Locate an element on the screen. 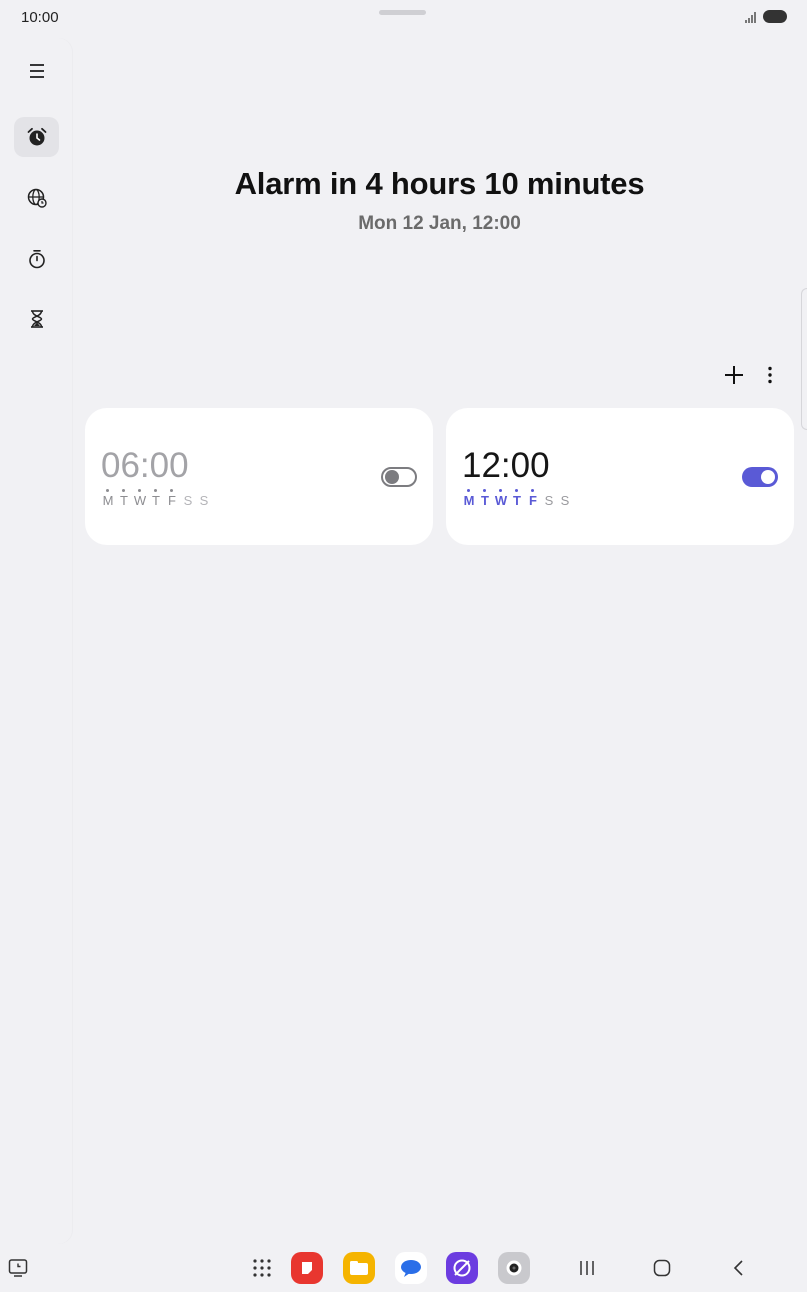 The image size is (807, 1292). files-app-icon is located at coordinates (359, 1268).